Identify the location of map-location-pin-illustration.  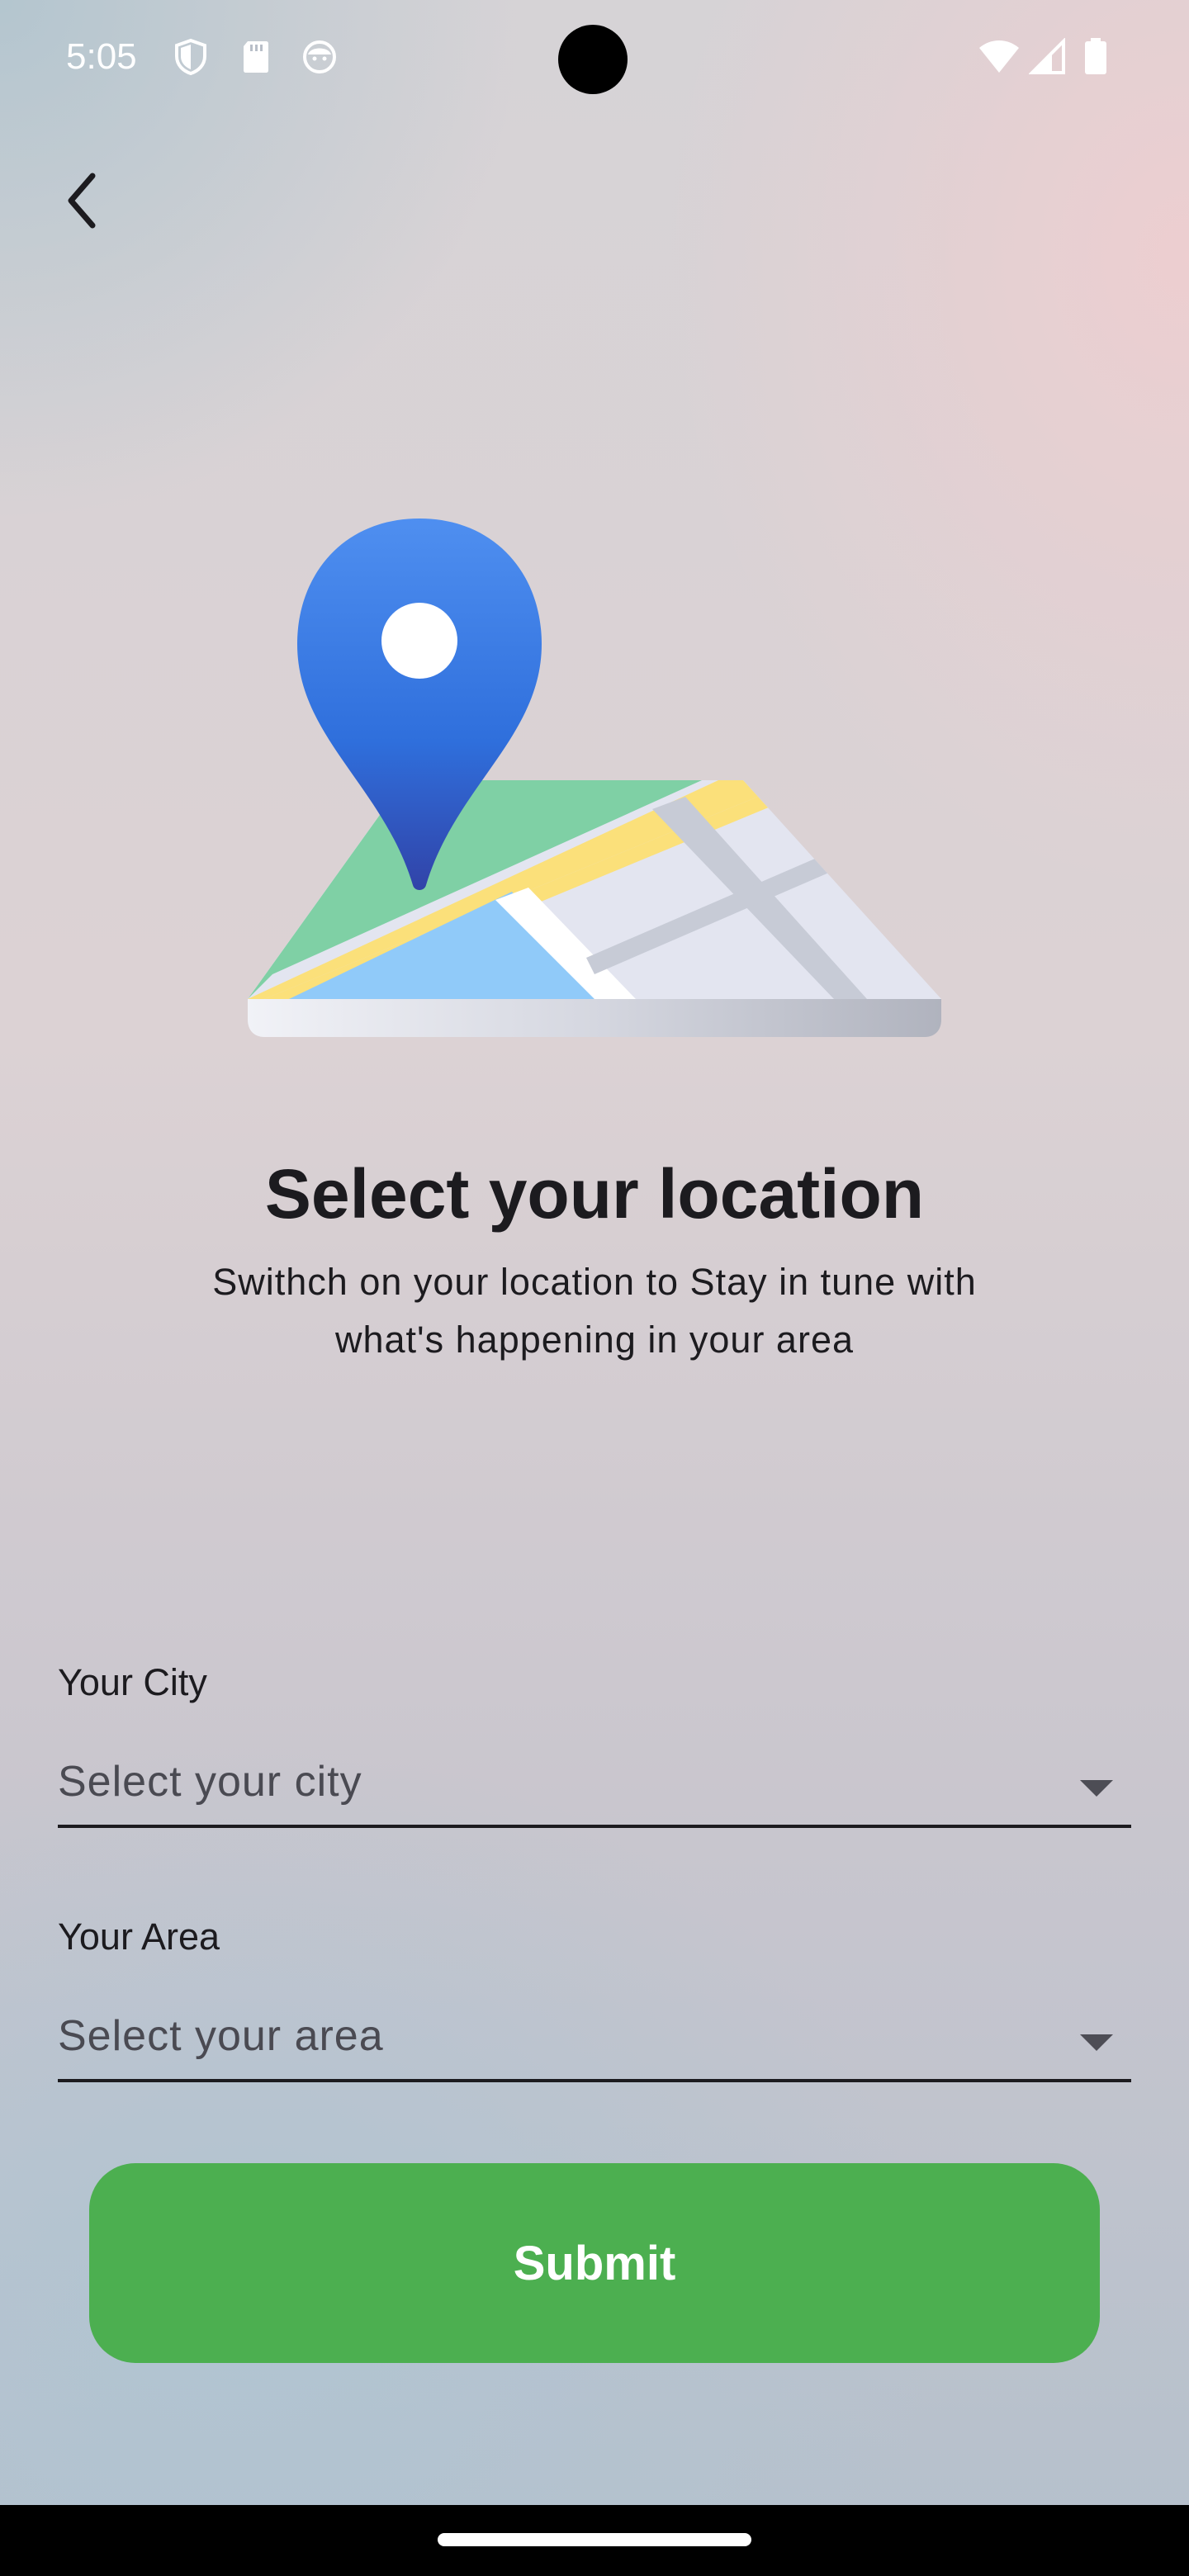
(594, 784).